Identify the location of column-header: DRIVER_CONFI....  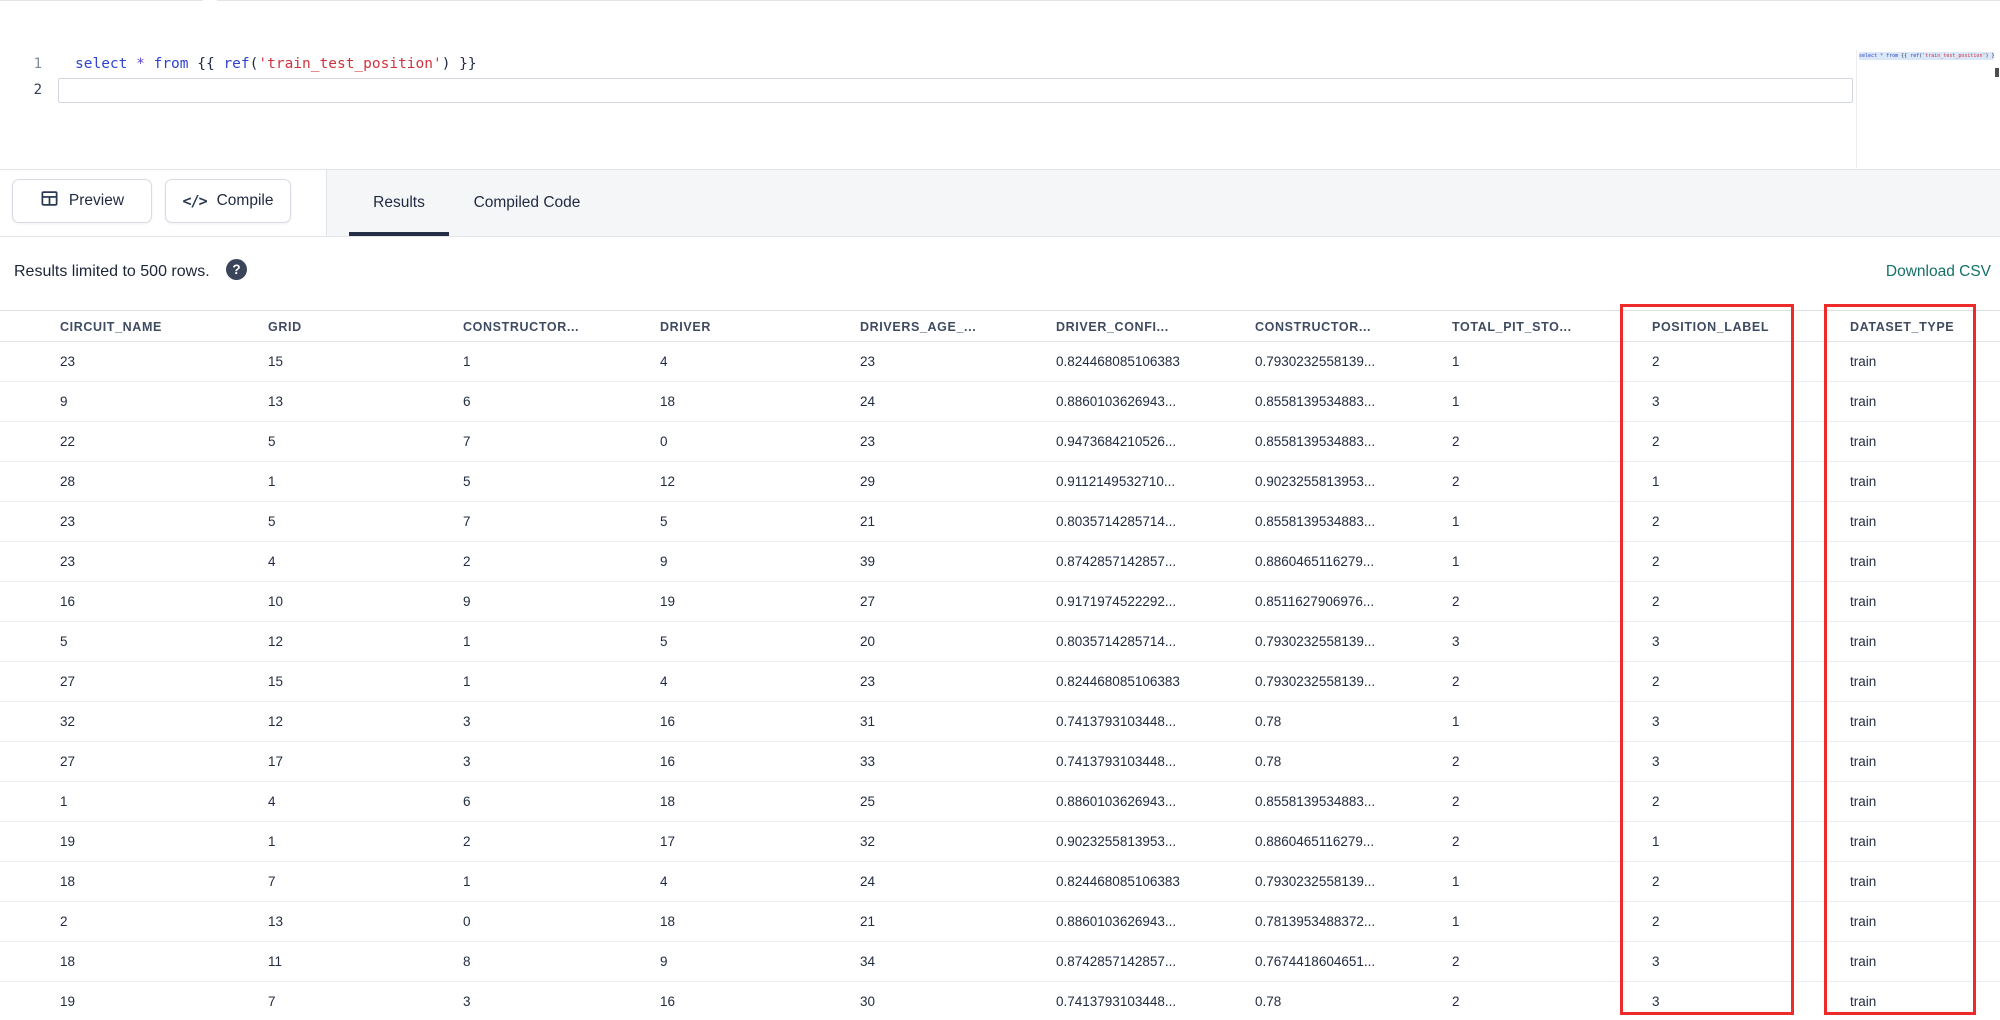
(1112, 327).